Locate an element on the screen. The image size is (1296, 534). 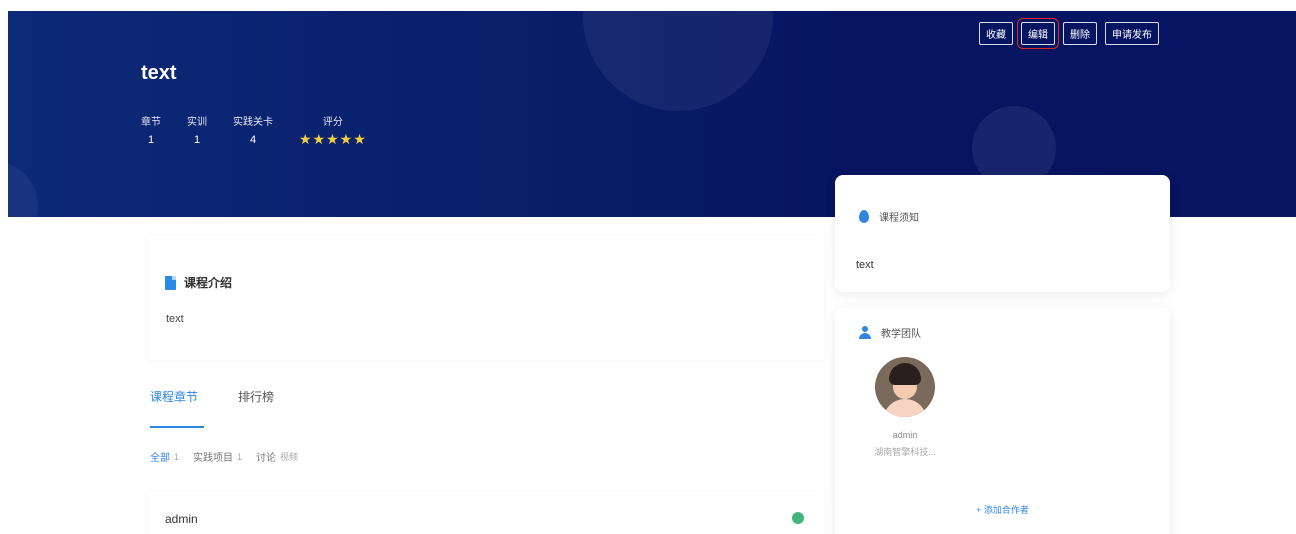
list-item-name: admin is located at coordinates (181, 519).